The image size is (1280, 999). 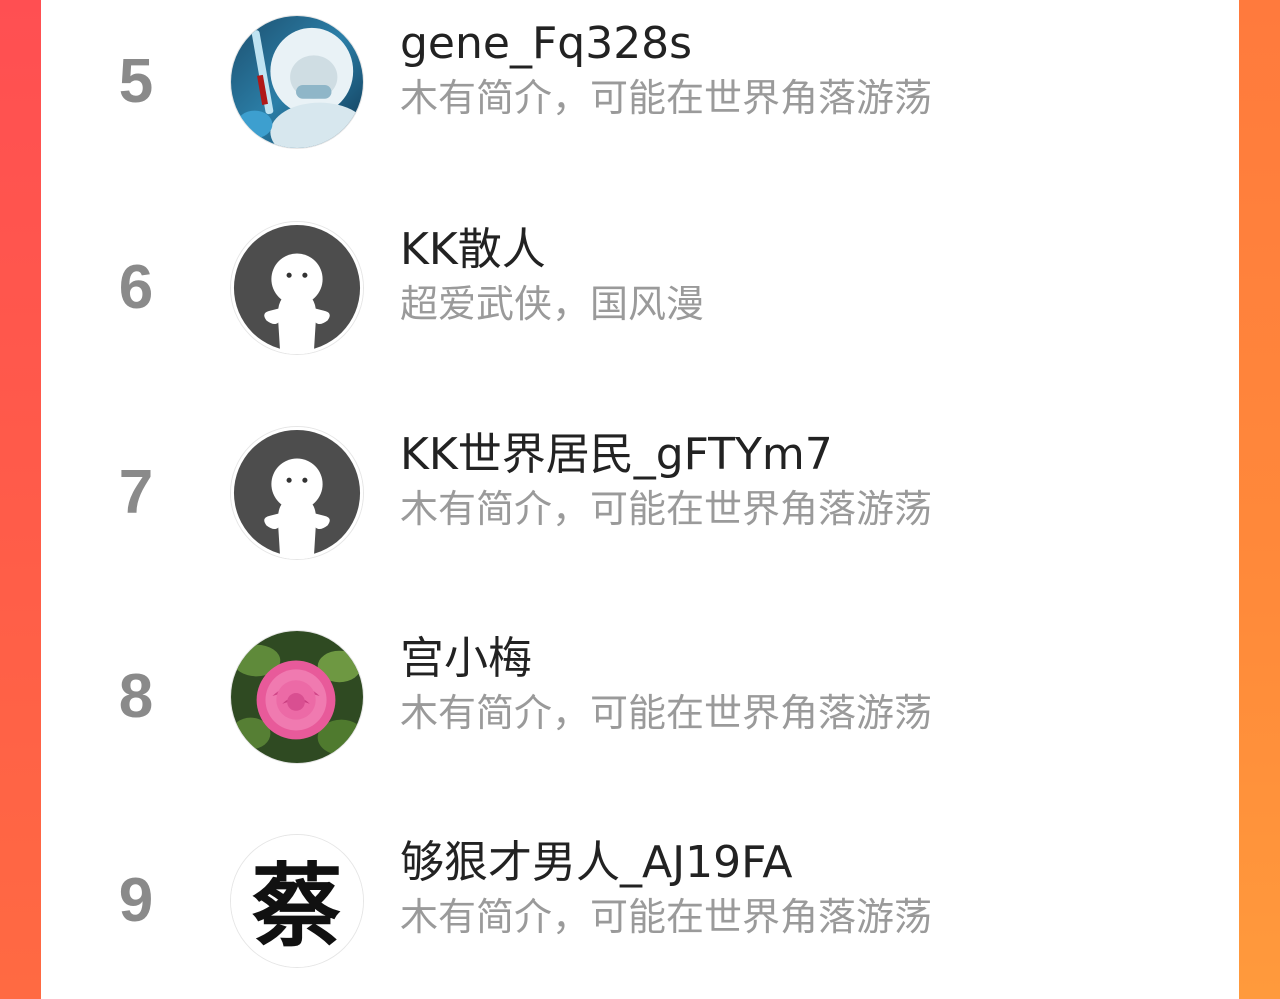 I want to click on rank-number: 9, so click(x=136, y=900).